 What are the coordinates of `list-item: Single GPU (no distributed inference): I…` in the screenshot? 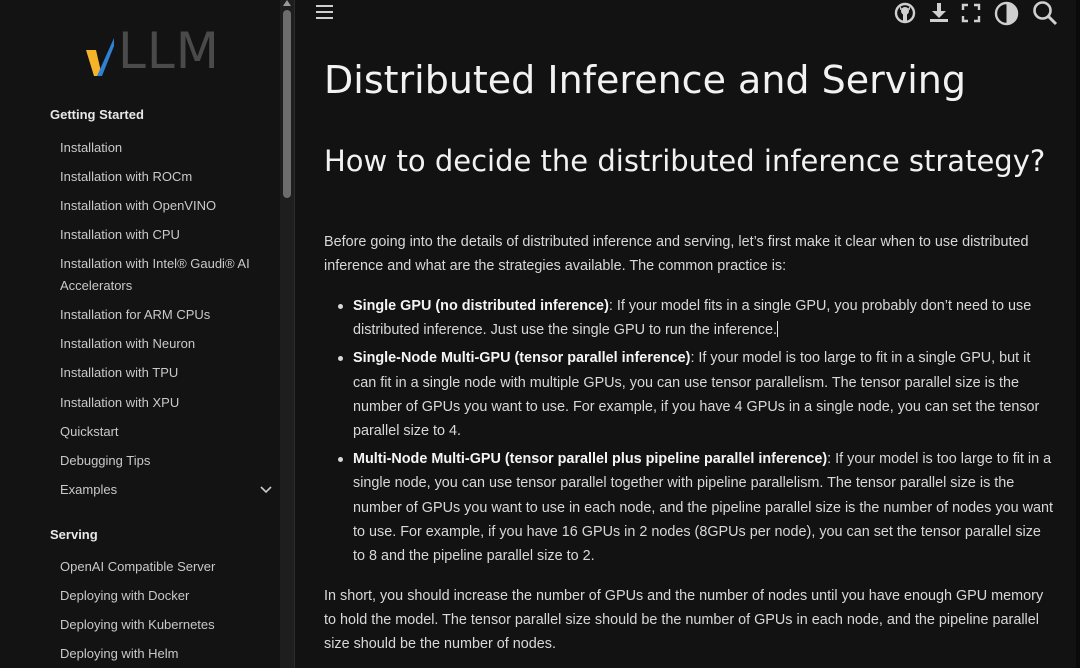 It's located at (689, 318).